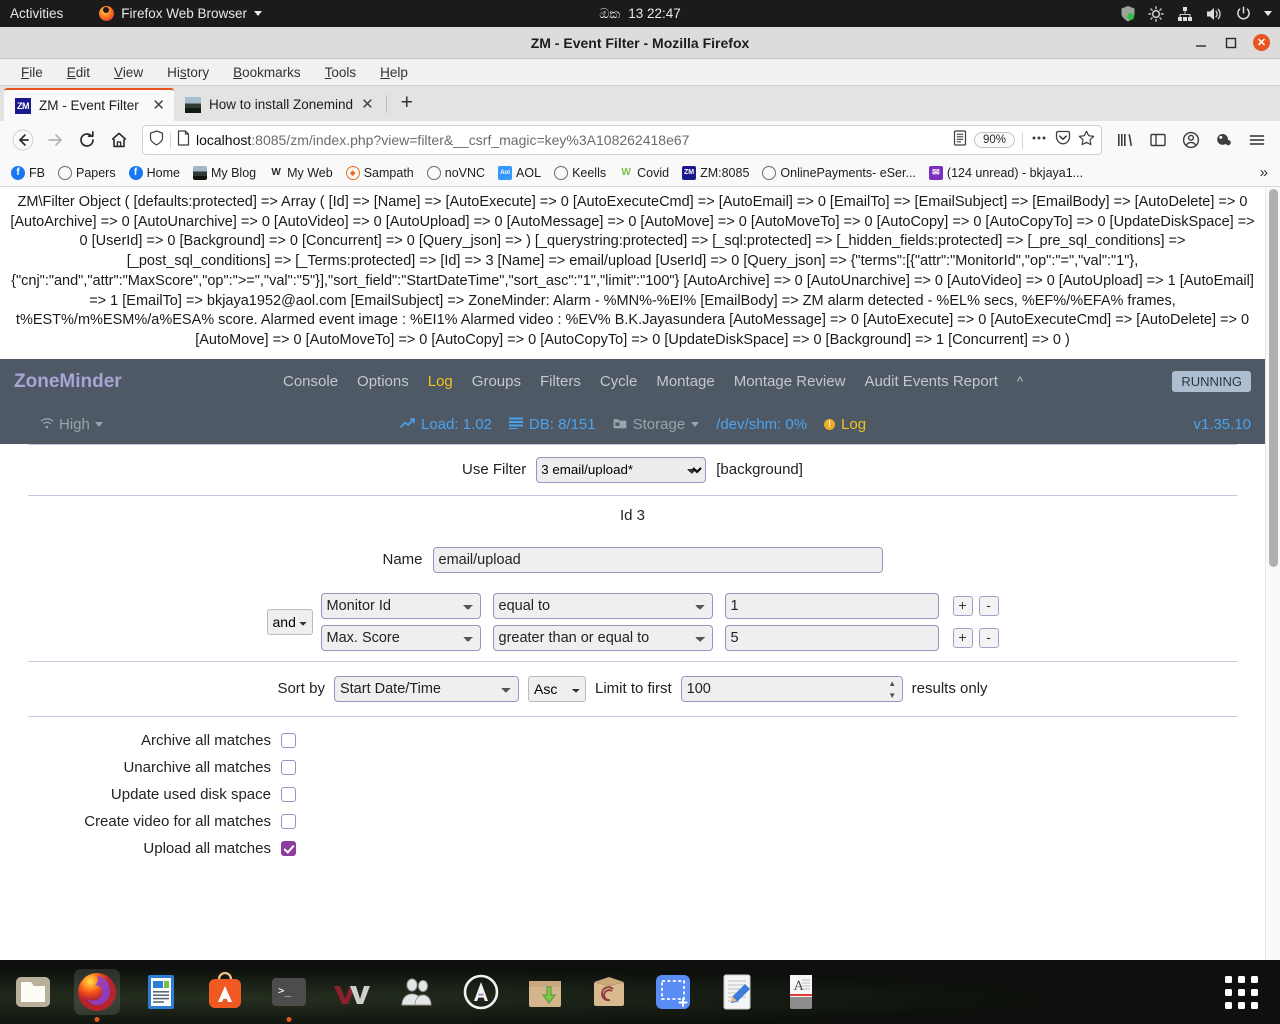  Describe the element at coordinates (38, 13) in the screenshot. I see `activities-button: Activities` at that location.